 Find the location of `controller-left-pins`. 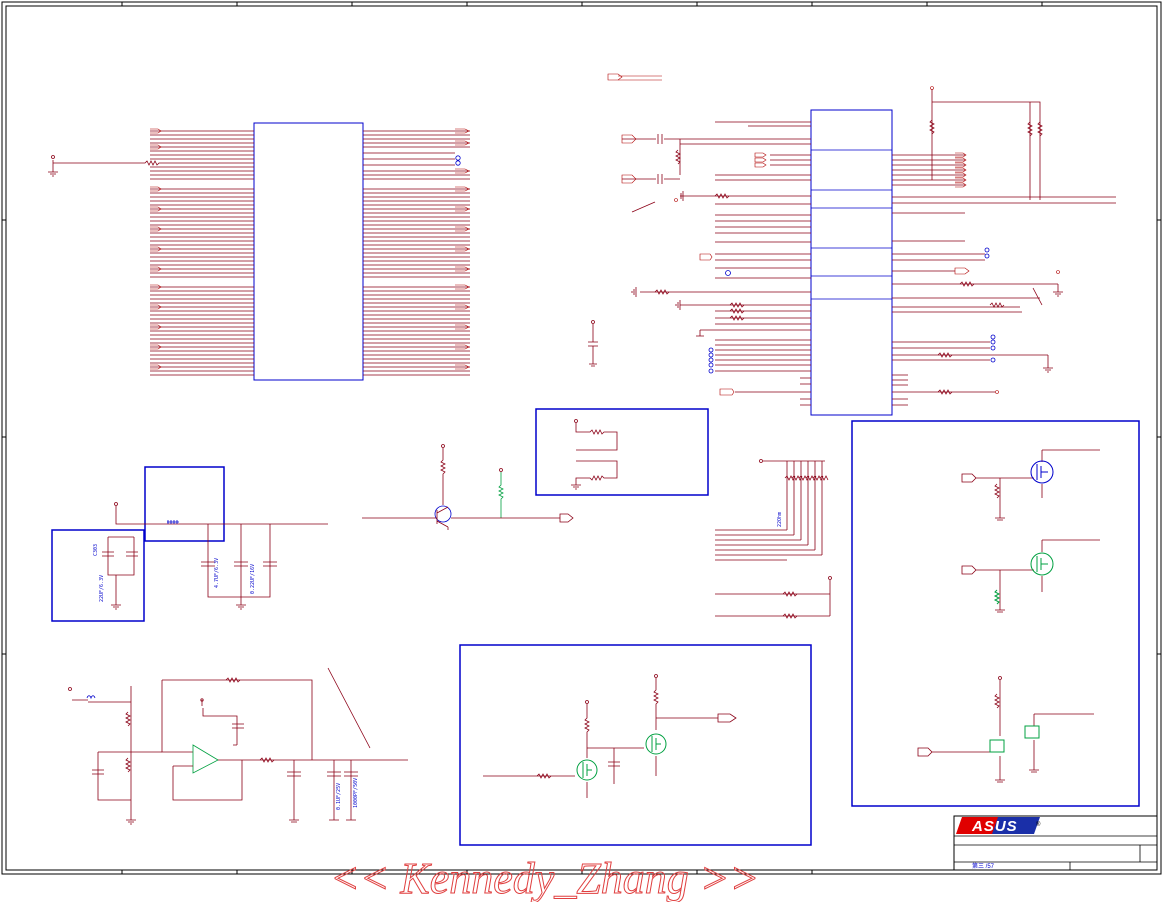

controller-left-pins is located at coordinates (725, 263).